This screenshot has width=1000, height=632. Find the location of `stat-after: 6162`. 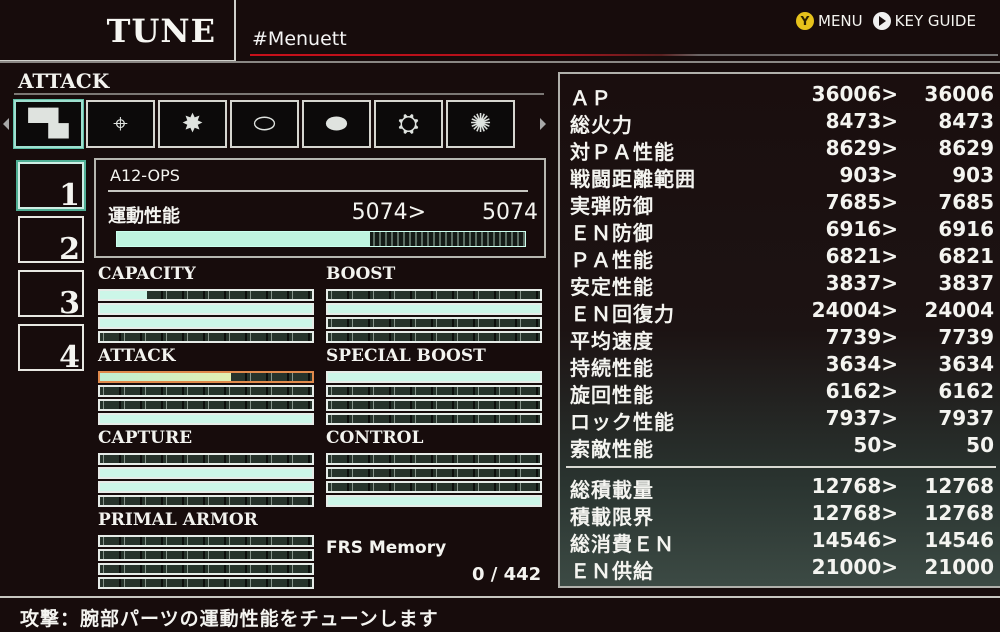

stat-after: 6162 is located at coordinates (966, 391).